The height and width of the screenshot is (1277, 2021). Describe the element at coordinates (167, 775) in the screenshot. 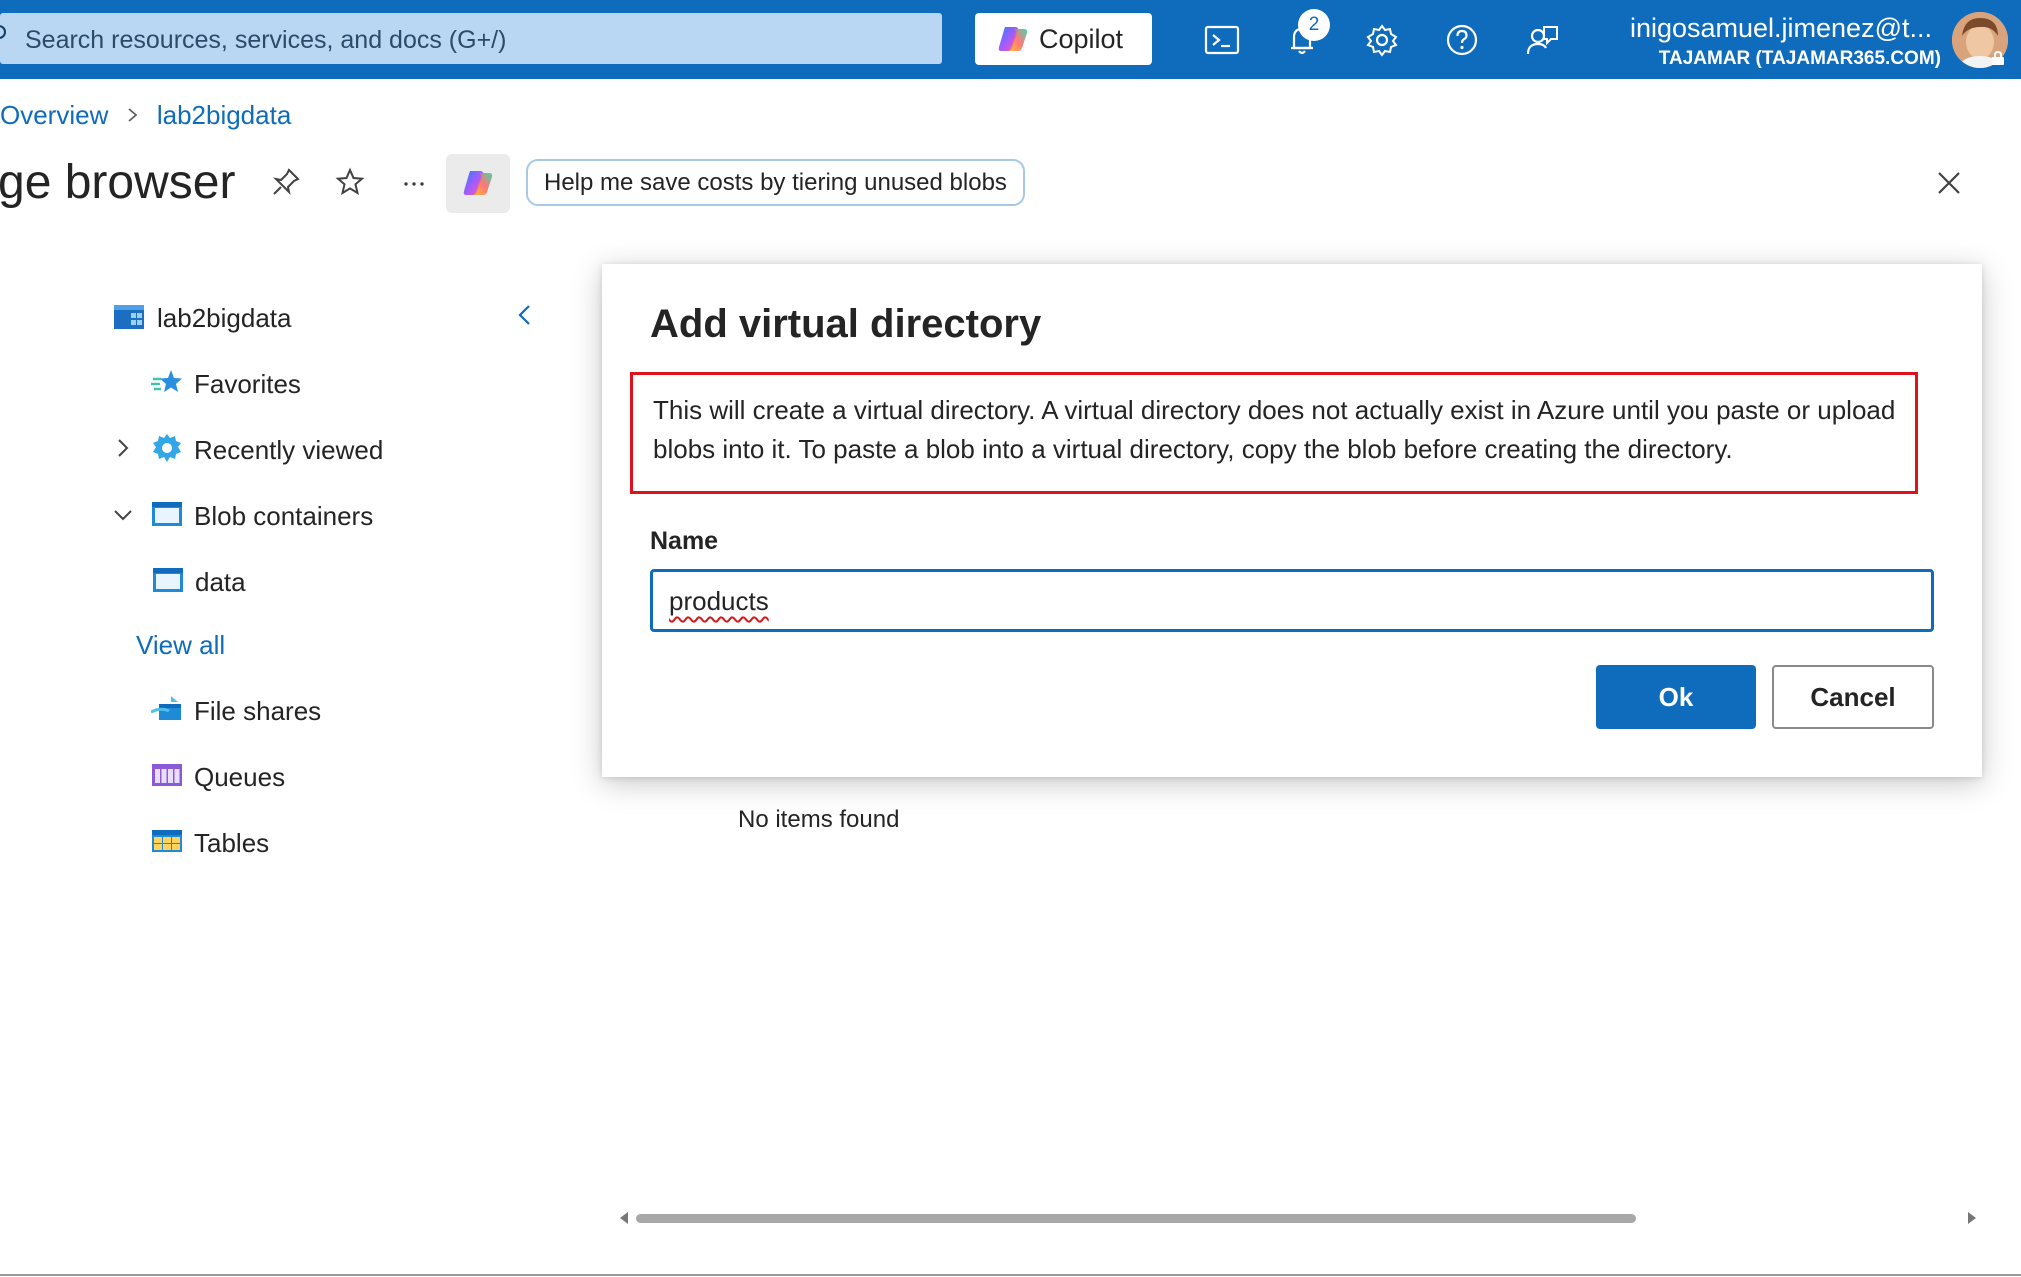

I see `queue-icon` at that location.